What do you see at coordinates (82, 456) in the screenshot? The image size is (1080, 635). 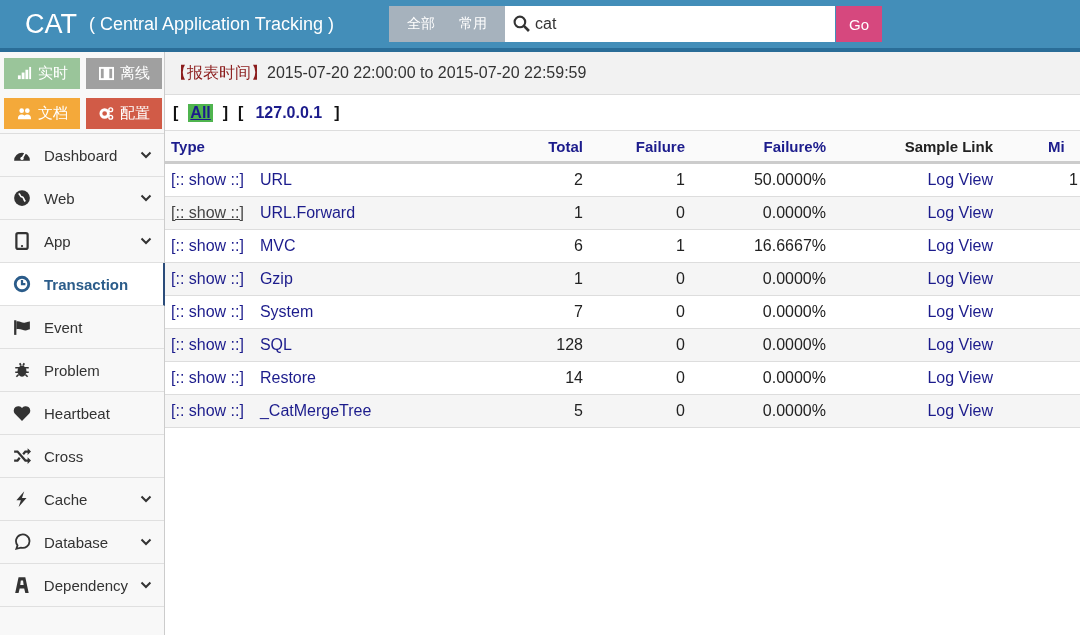 I see `sidebar-item: Cross` at bounding box center [82, 456].